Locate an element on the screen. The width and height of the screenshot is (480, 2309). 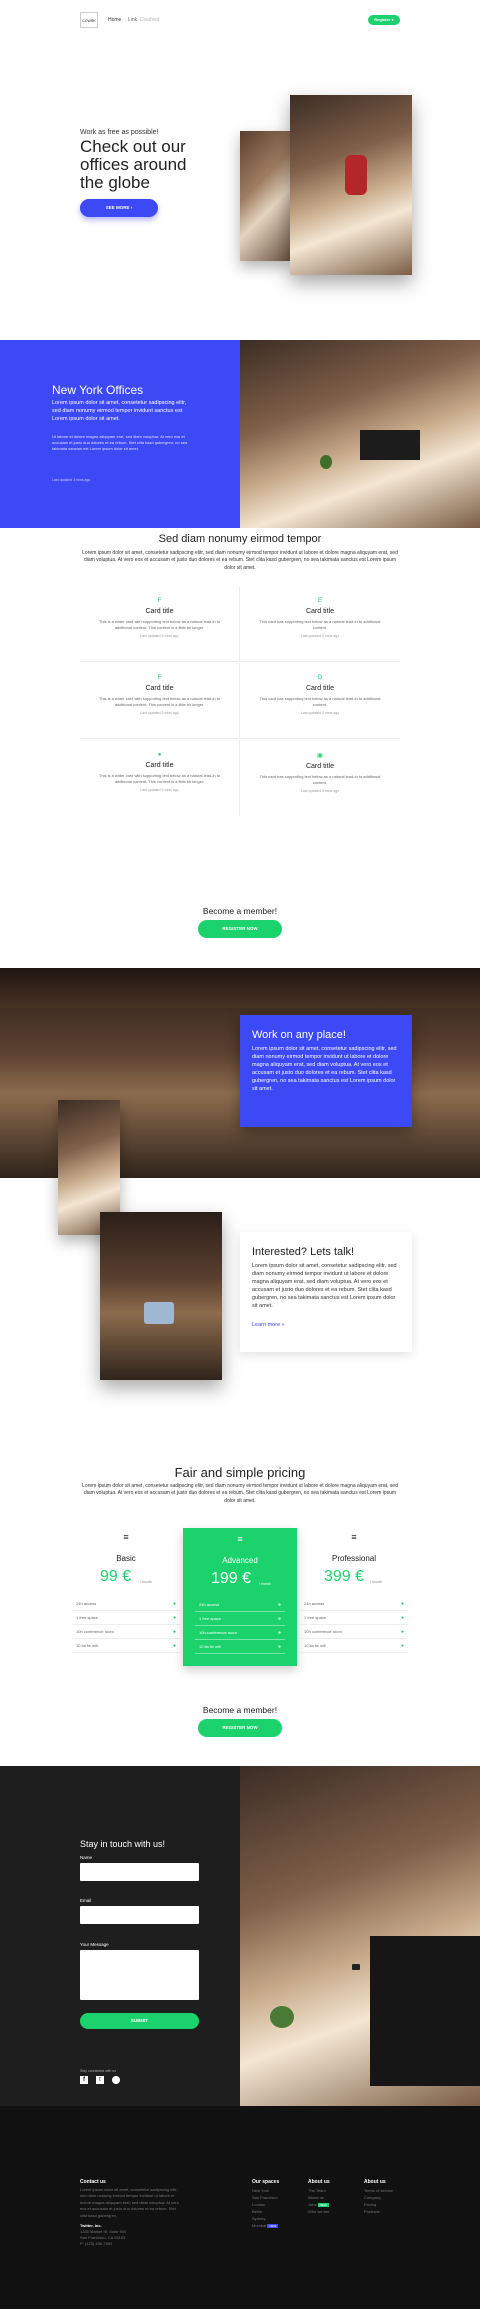
email-field is located at coordinates (139, 1915).